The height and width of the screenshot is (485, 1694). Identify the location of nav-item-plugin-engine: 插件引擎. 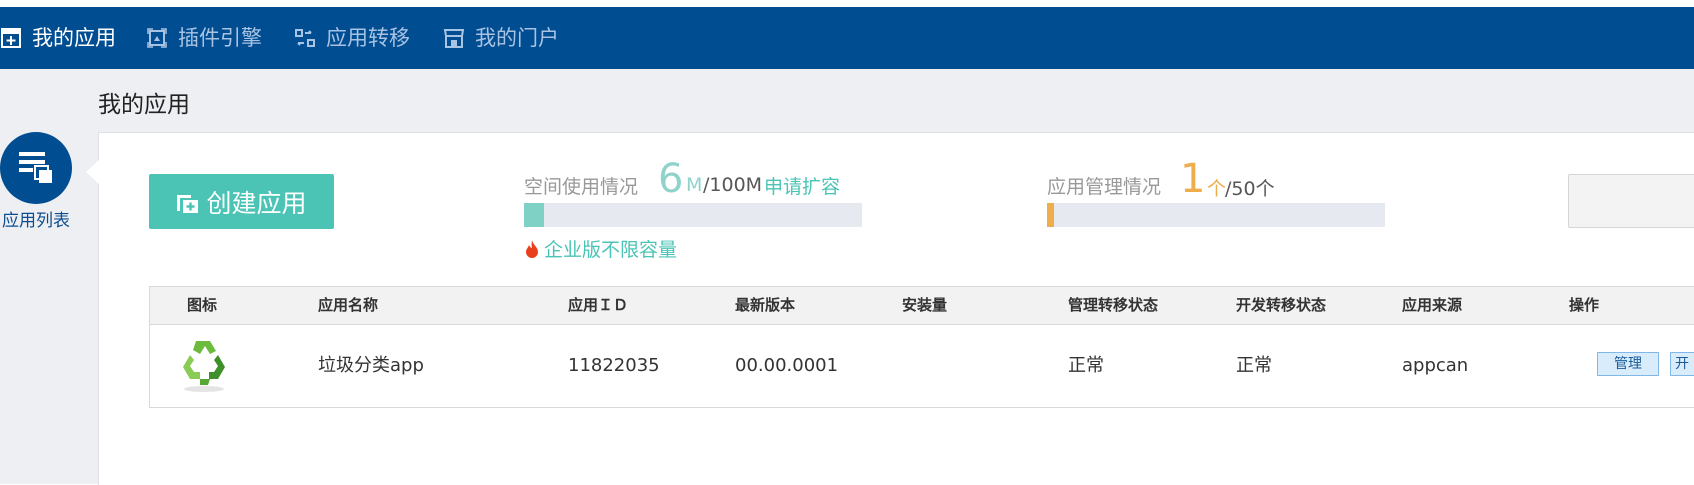
(204, 38).